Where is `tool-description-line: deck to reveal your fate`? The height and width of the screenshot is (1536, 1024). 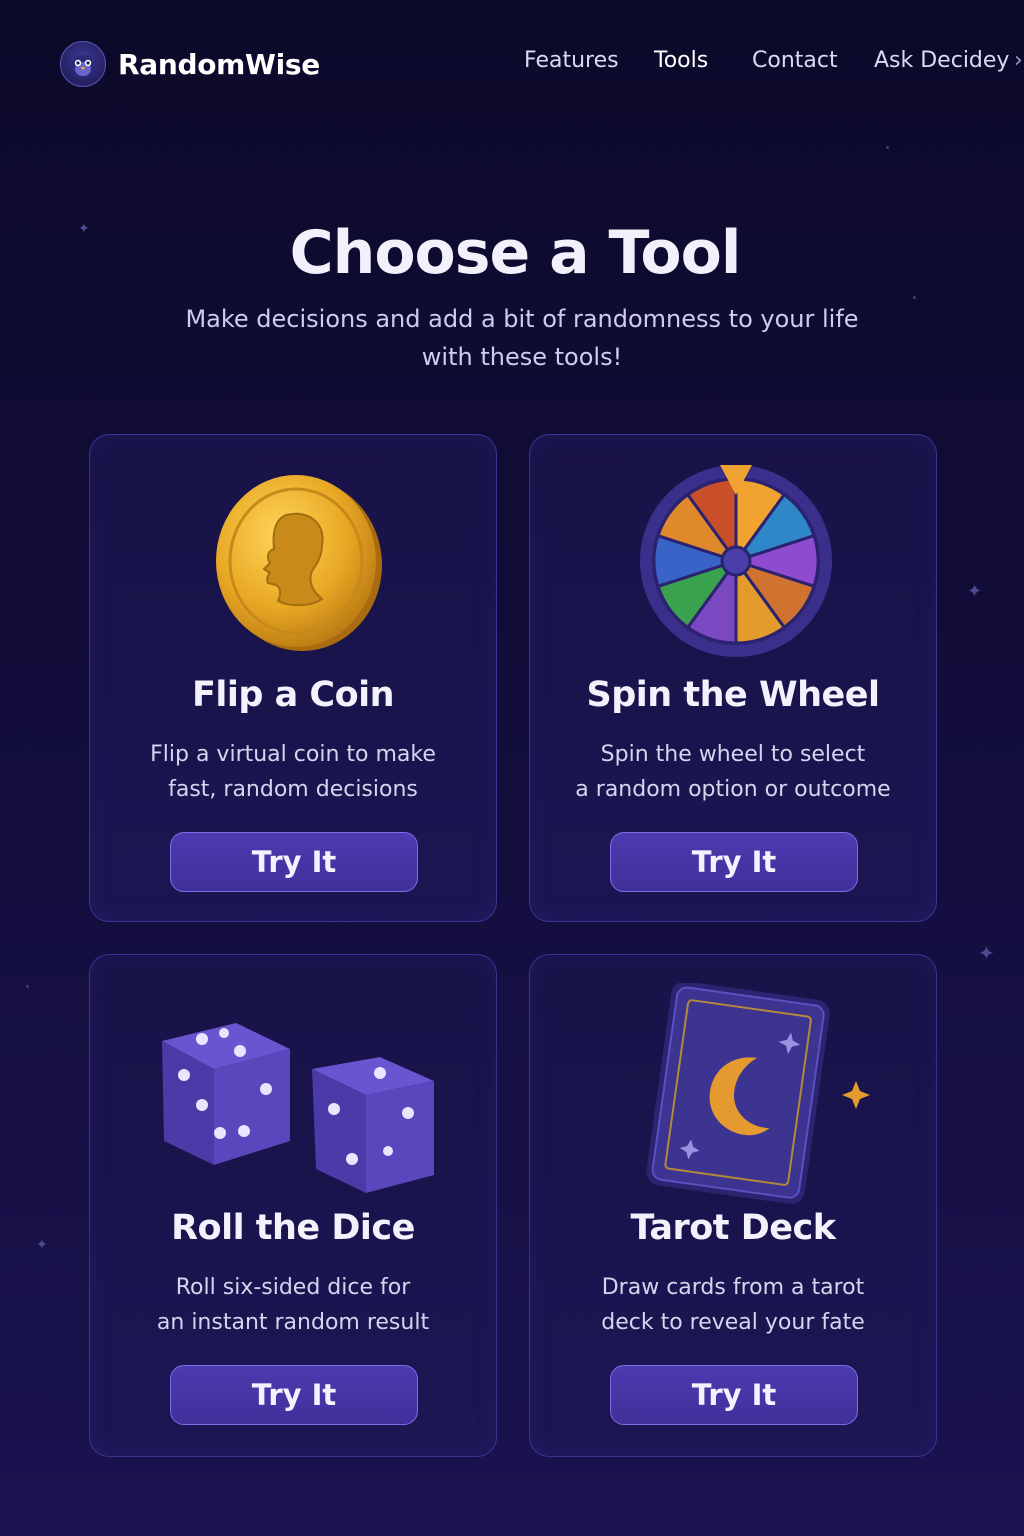 tool-description-line: deck to reveal your fate is located at coordinates (733, 1322).